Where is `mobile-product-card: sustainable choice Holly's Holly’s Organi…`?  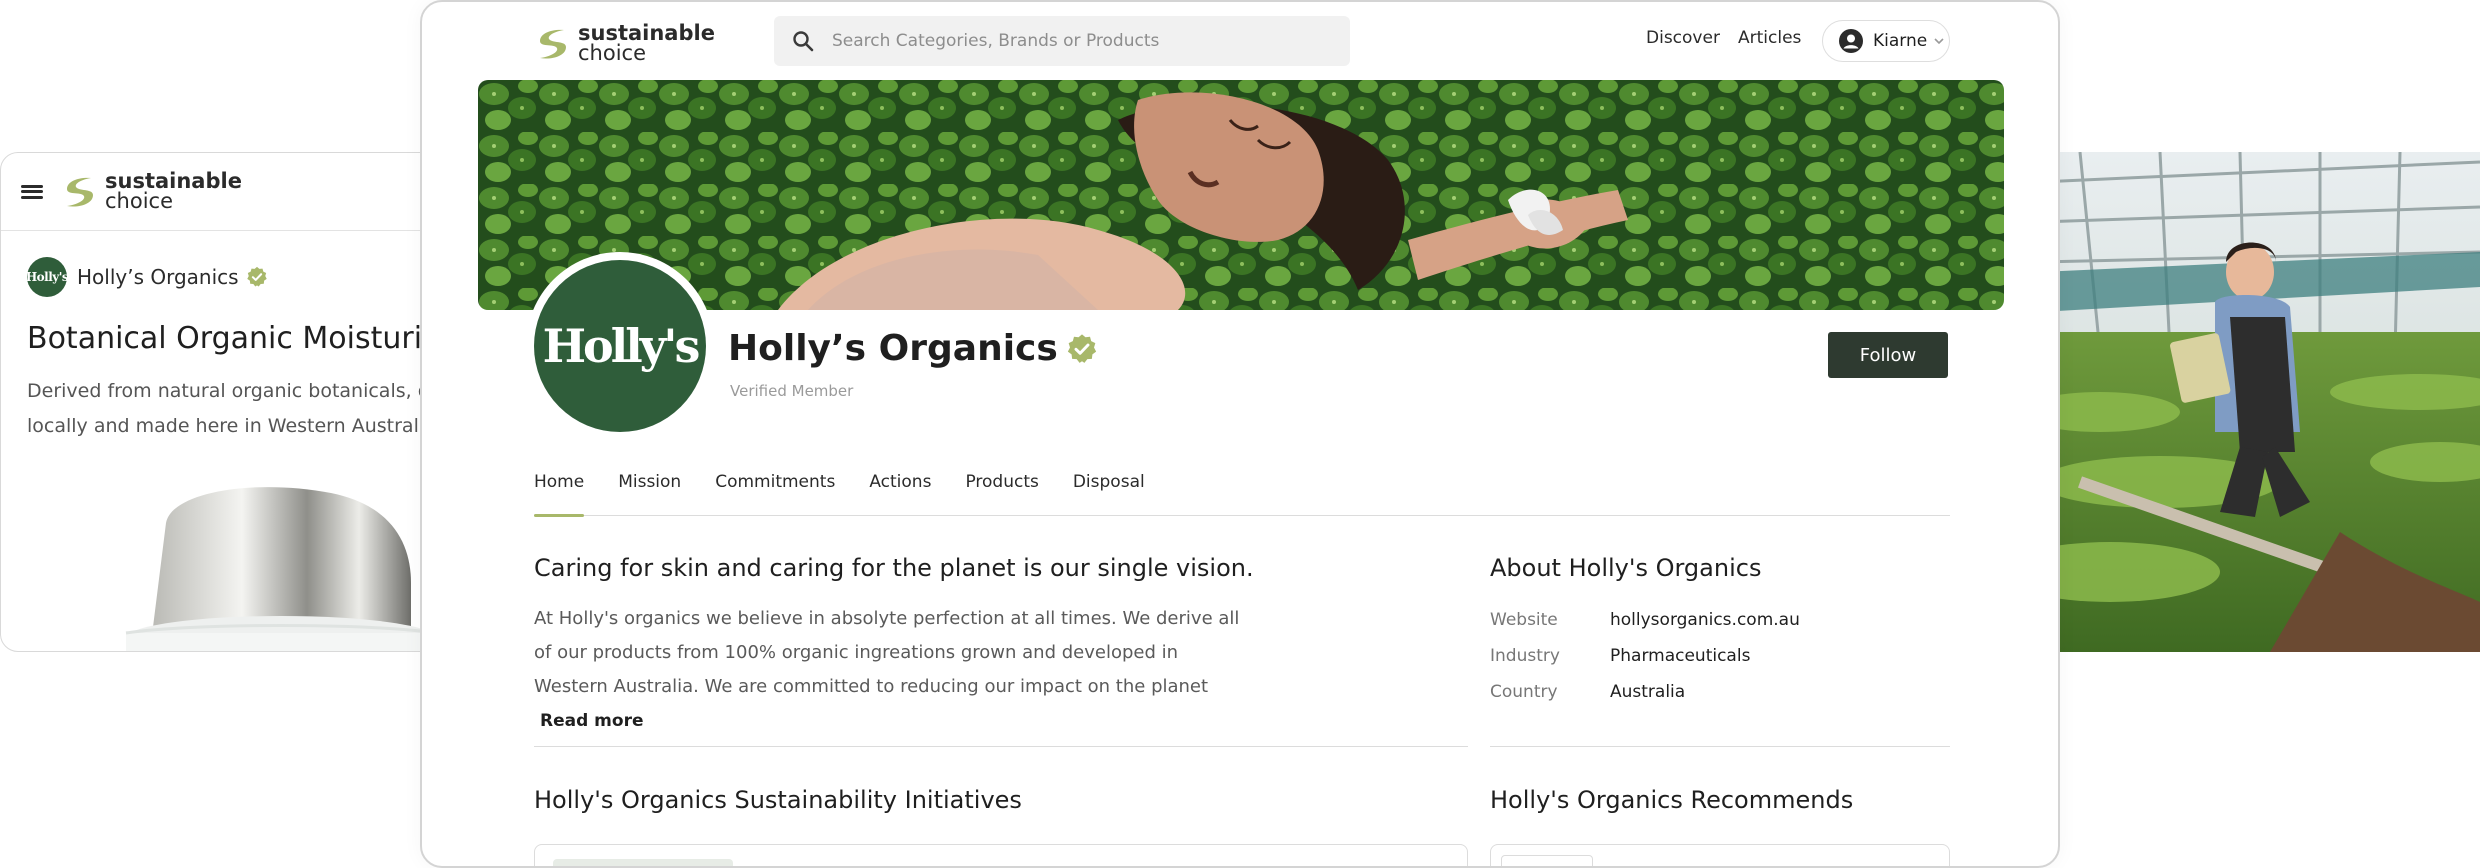
mobile-product-card: sustainable choice Holly's Holly’s Organi… is located at coordinates (235, 402).